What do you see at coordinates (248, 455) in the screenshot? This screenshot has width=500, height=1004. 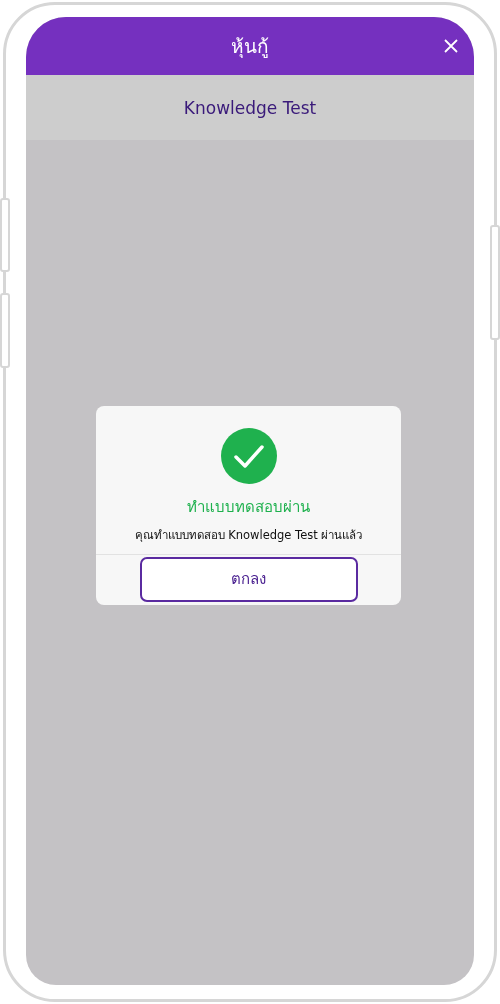 I see `check-icon` at bounding box center [248, 455].